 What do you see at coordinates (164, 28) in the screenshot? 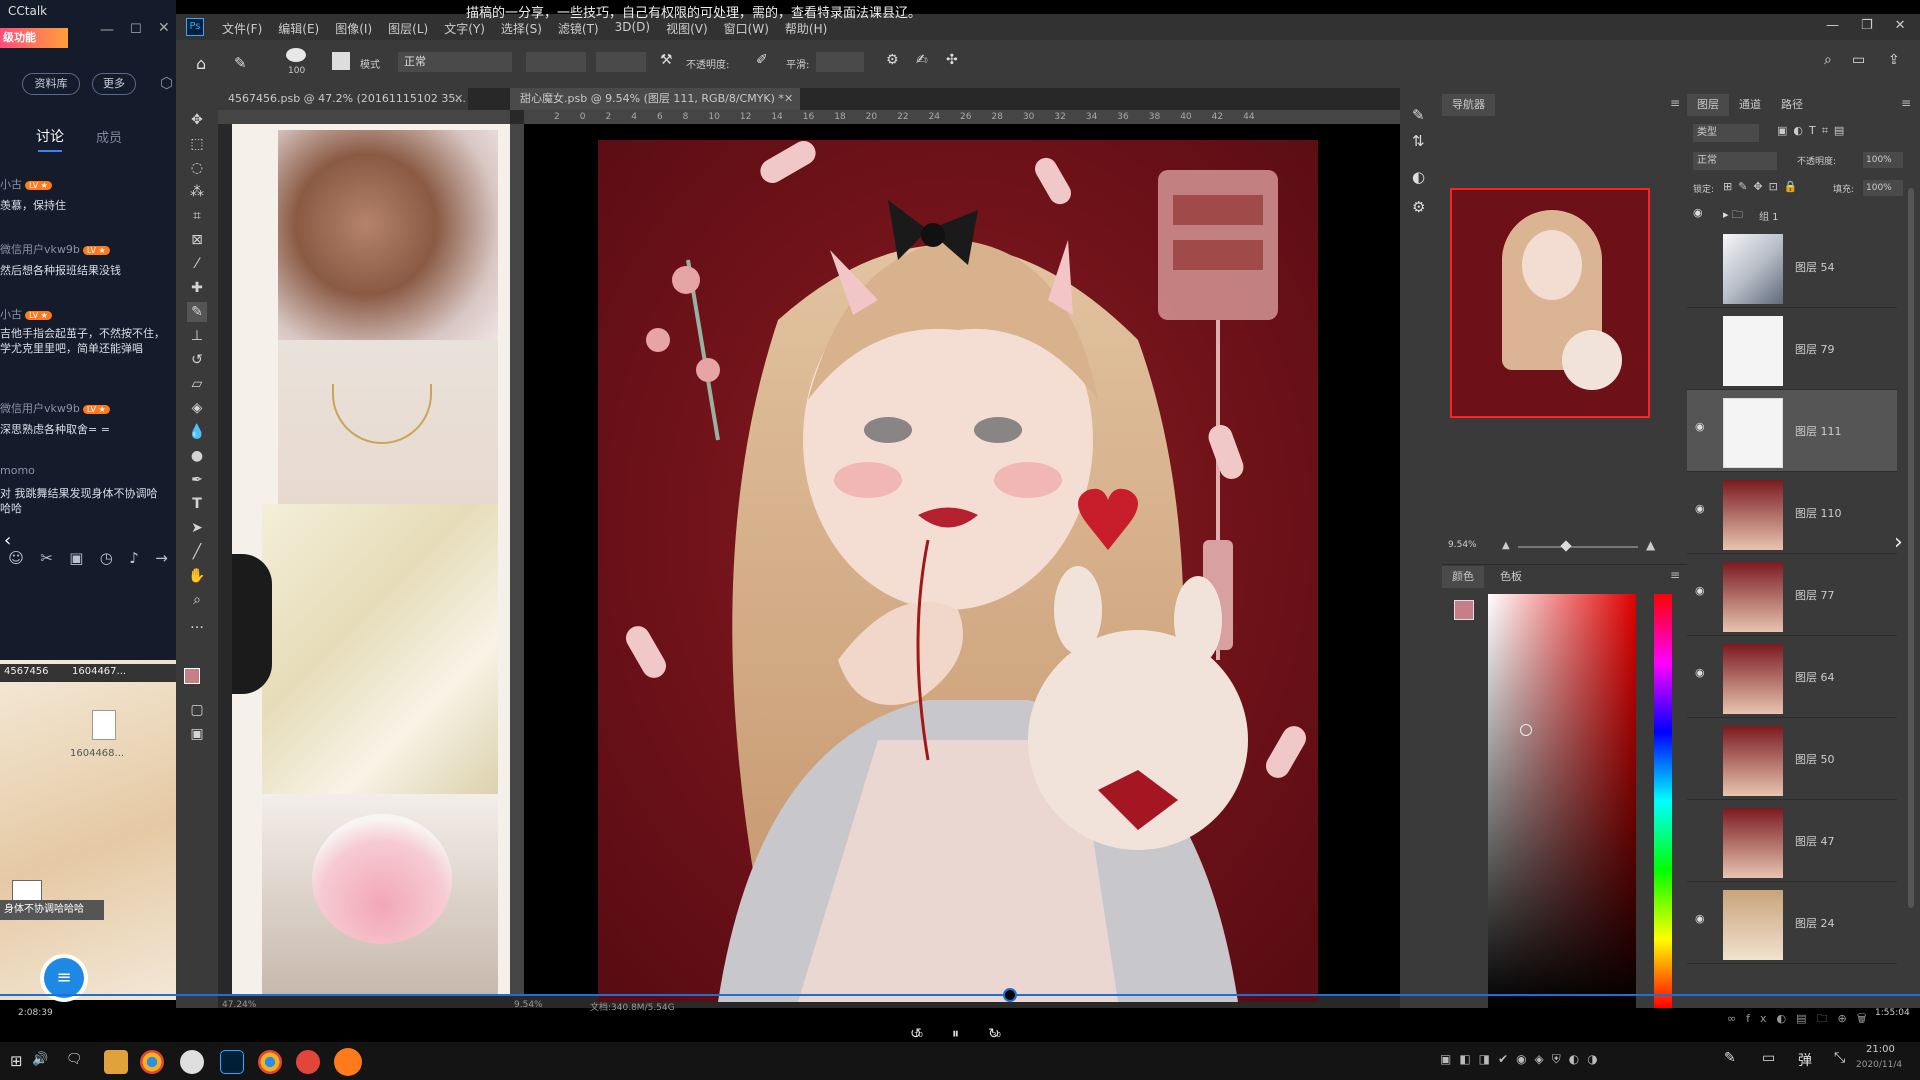
I see `close-icon: ✕` at bounding box center [164, 28].